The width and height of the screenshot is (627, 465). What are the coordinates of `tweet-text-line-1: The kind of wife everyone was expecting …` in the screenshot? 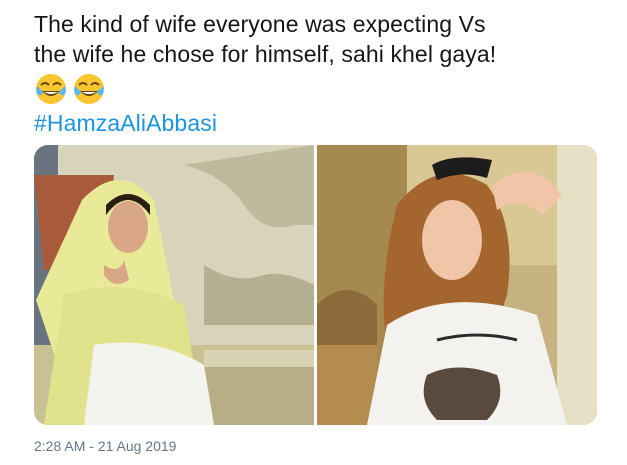 It's located at (260, 24).